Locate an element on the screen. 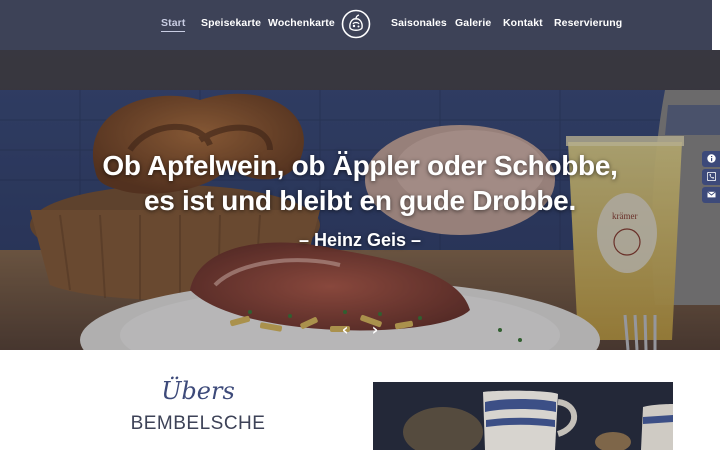  nav-item-wochenkarte: Wochenkarte is located at coordinates (301, 23).